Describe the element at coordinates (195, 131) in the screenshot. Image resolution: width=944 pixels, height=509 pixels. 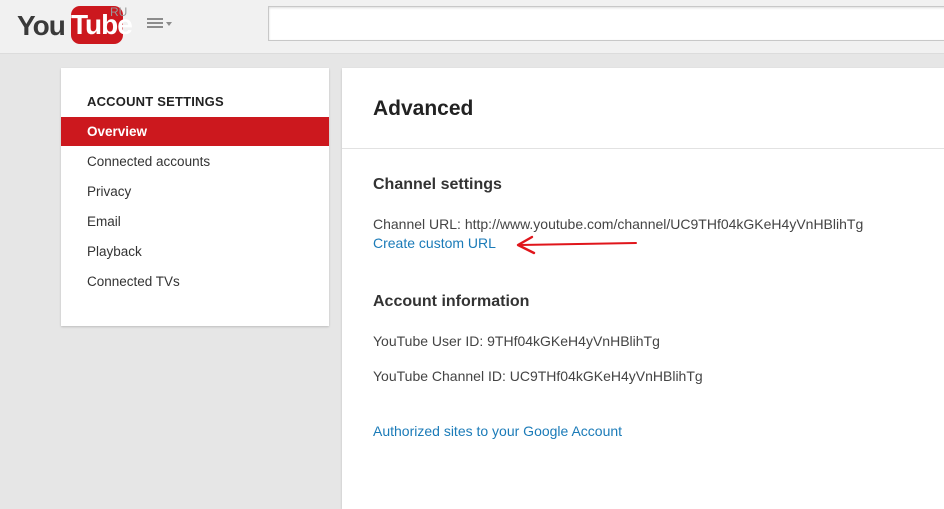
I see `sidebar-item-overview: Overview` at that location.